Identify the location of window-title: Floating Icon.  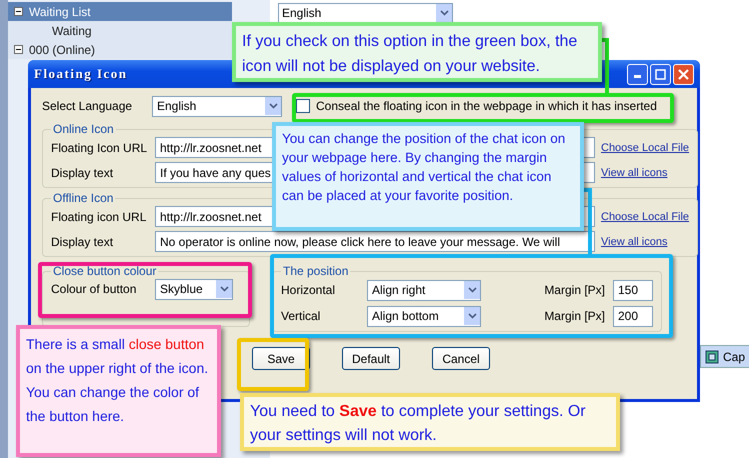
(81, 74).